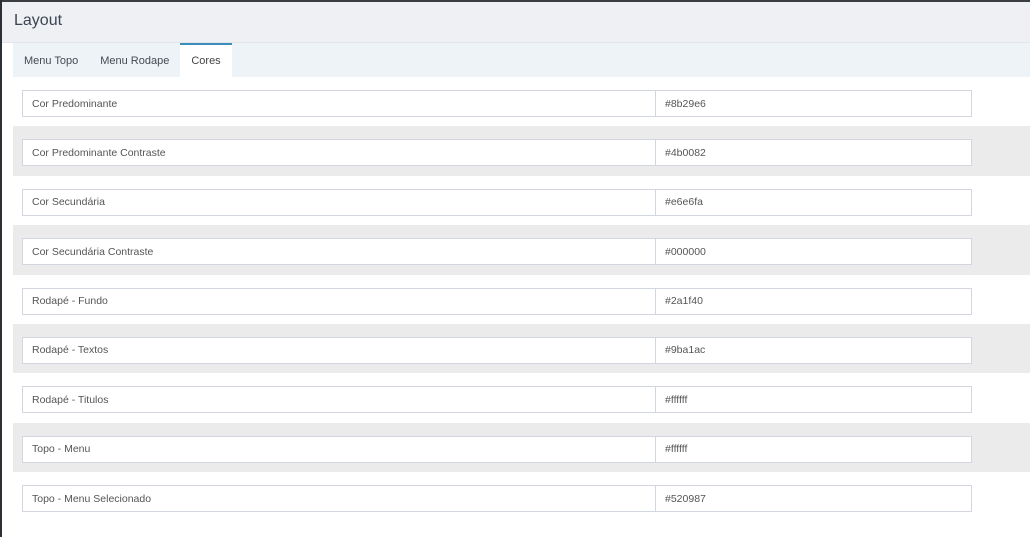  I want to click on setting-label: Rodapé - Fundo, so click(339, 301).